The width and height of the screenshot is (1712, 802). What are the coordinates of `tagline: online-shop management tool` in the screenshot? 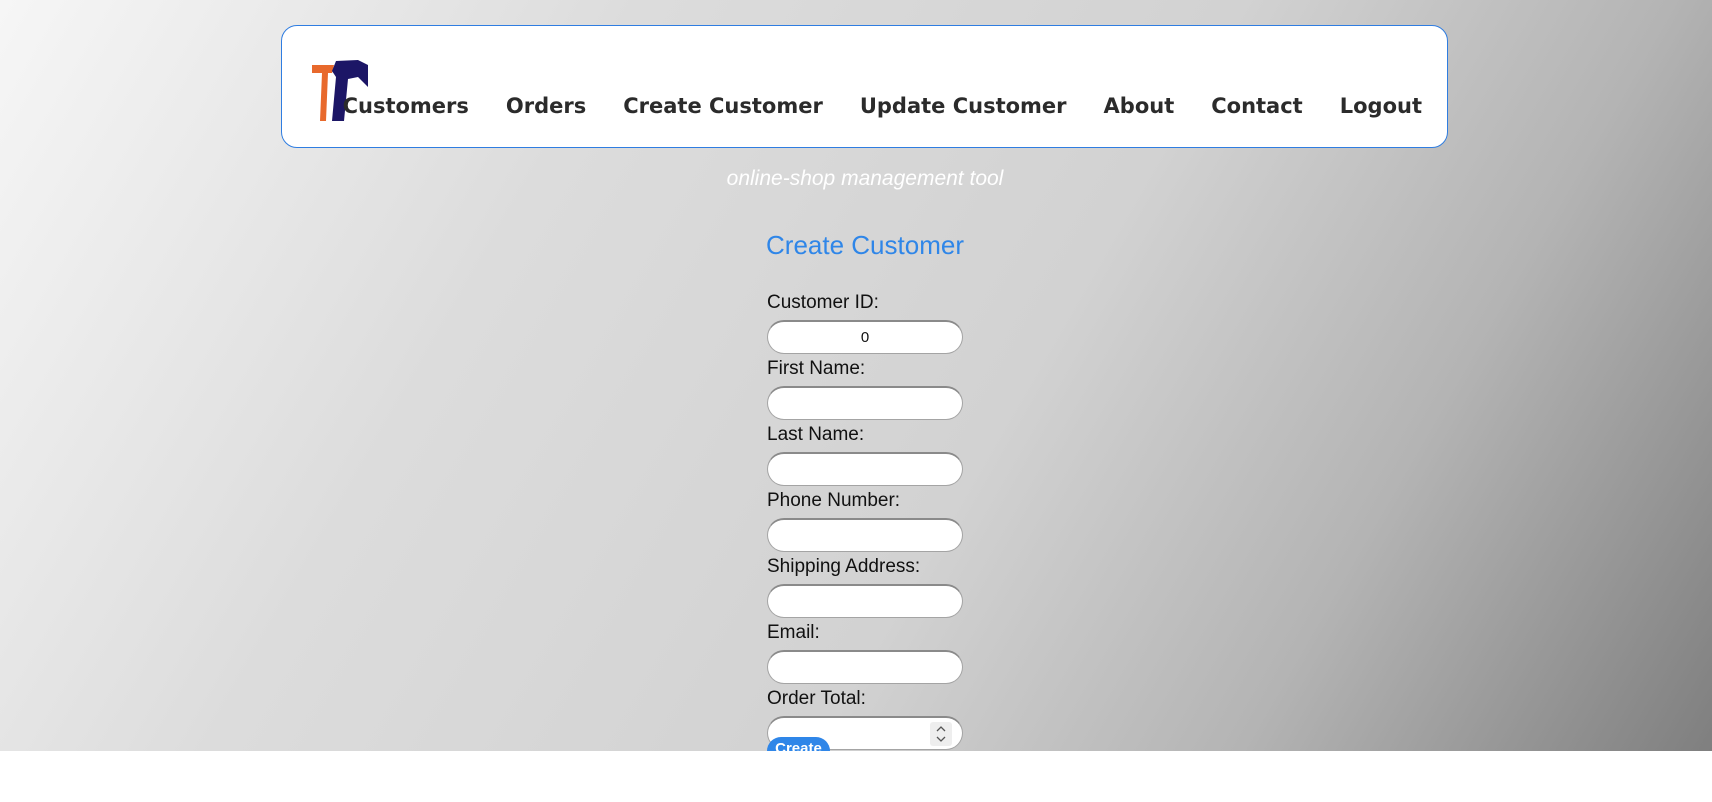 It's located at (865, 178).